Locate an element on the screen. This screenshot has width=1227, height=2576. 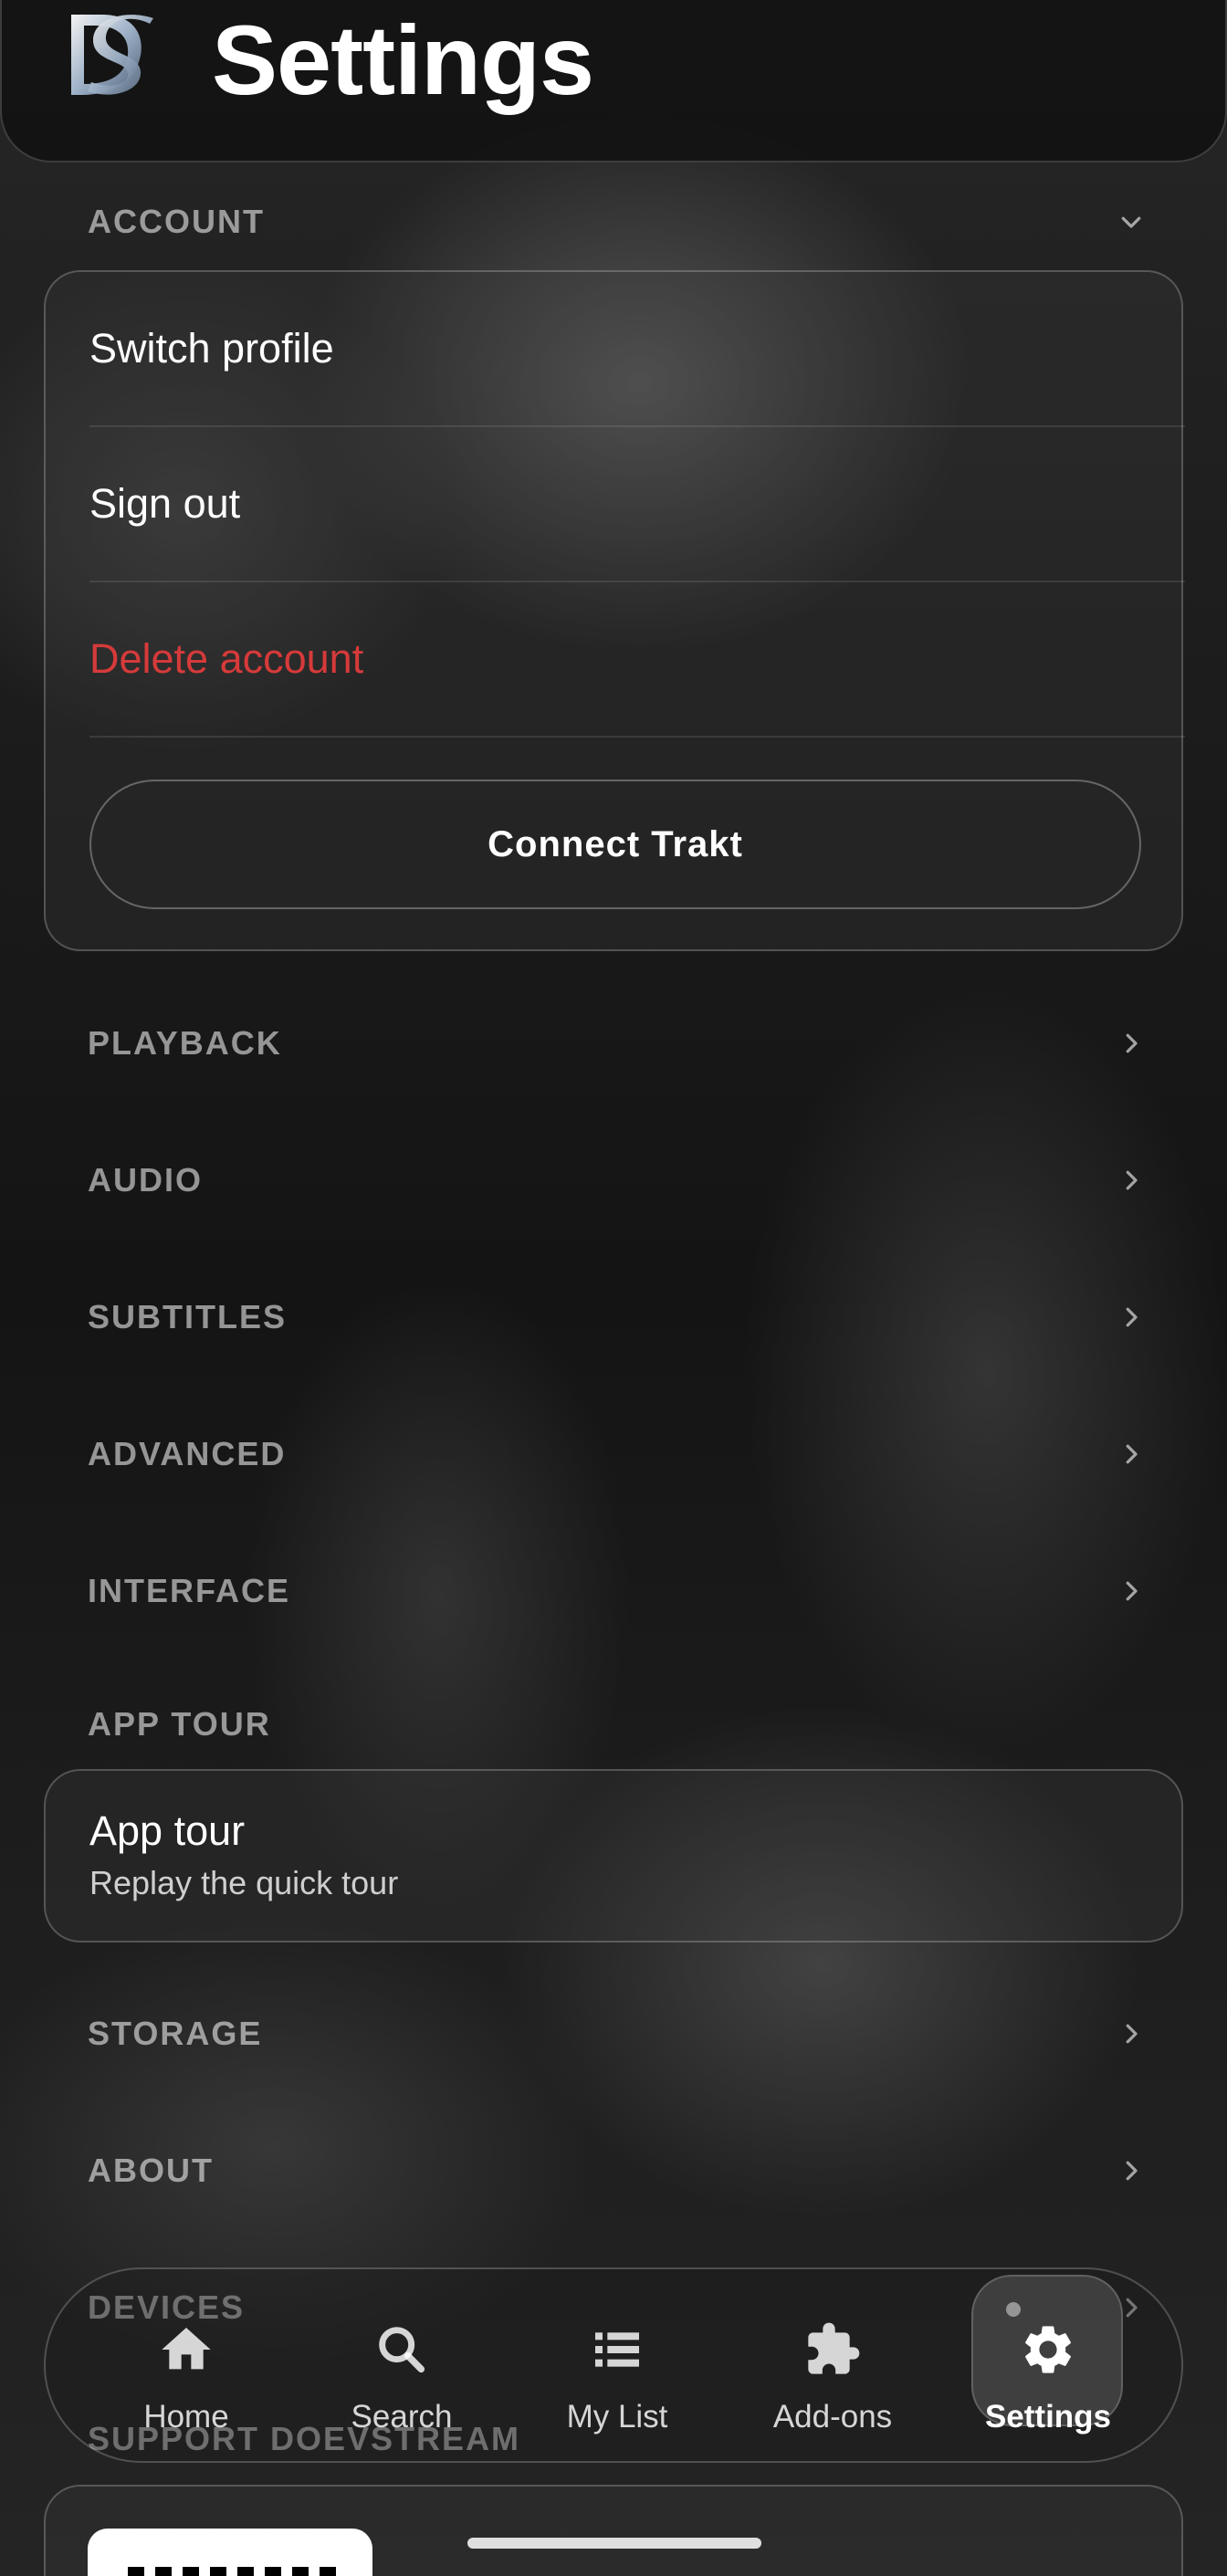
section-audio: AUDIO is located at coordinates (617, 1180).